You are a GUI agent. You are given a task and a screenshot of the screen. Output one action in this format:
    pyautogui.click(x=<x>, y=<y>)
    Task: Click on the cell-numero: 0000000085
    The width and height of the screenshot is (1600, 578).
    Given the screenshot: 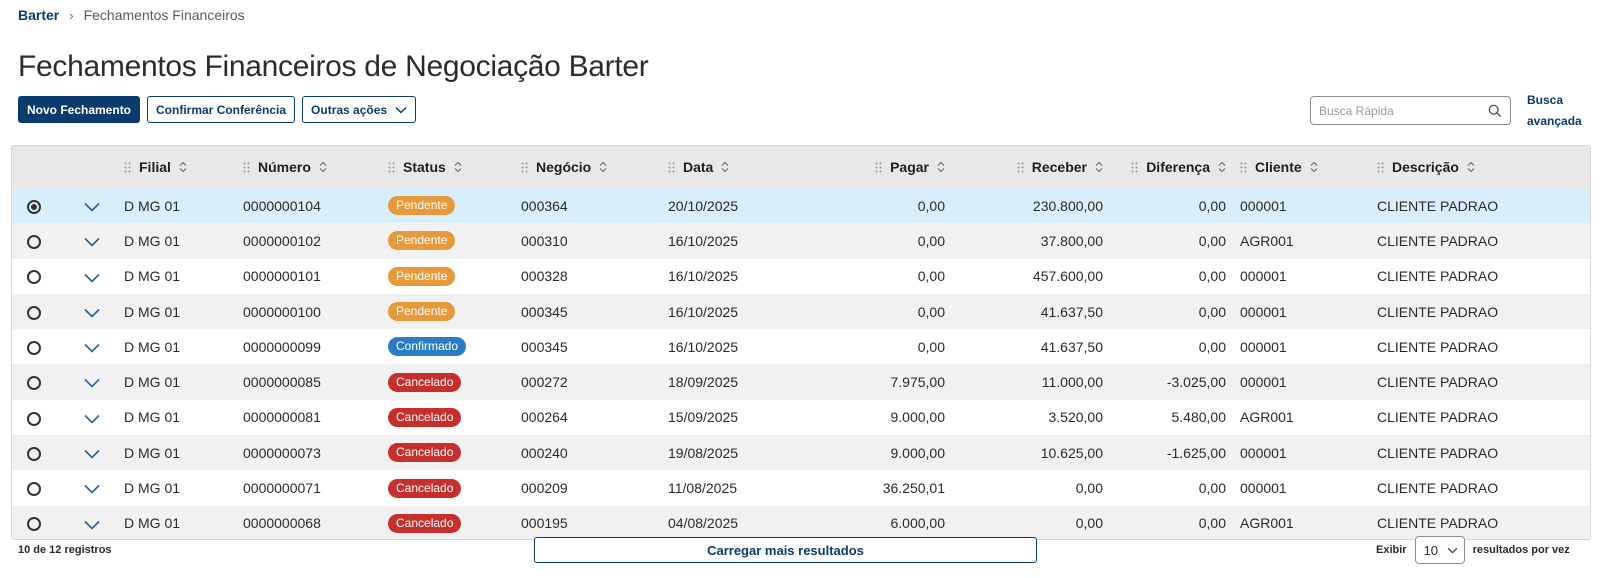 What is the action you would take?
    pyautogui.click(x=282, y=382)
    